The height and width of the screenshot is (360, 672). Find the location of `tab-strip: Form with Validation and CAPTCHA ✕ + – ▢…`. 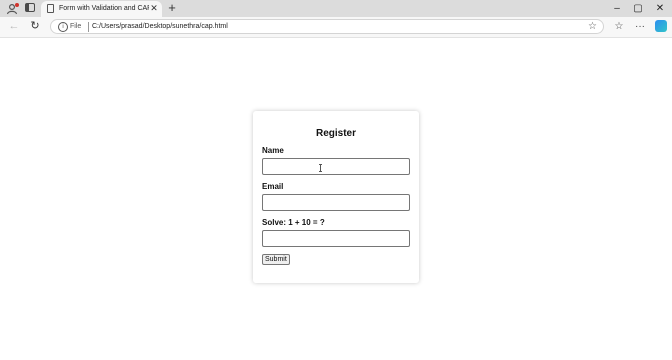

tab-strip: Form with Validation and CAPTCHA ✕ + – ▢… is located at coordinates (336, 8).